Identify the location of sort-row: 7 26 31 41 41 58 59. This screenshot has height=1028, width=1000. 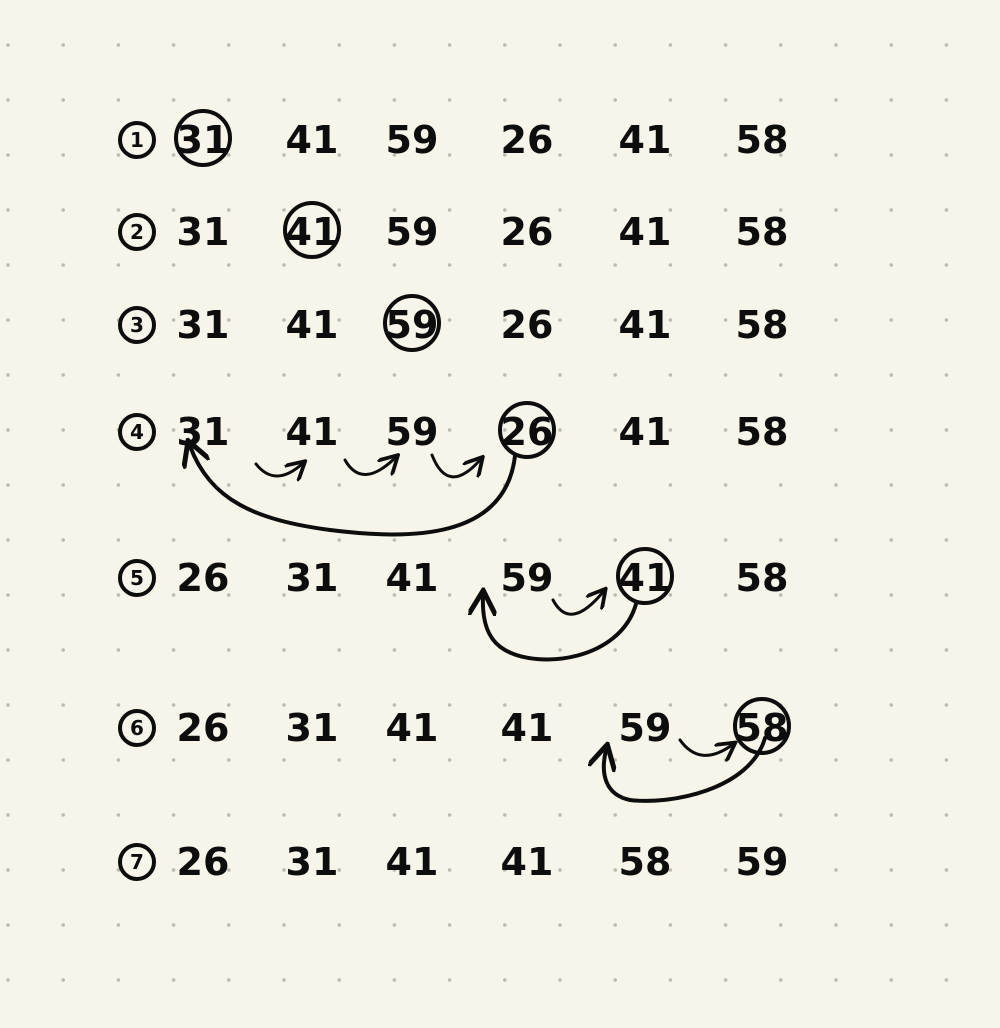
(453, 862).